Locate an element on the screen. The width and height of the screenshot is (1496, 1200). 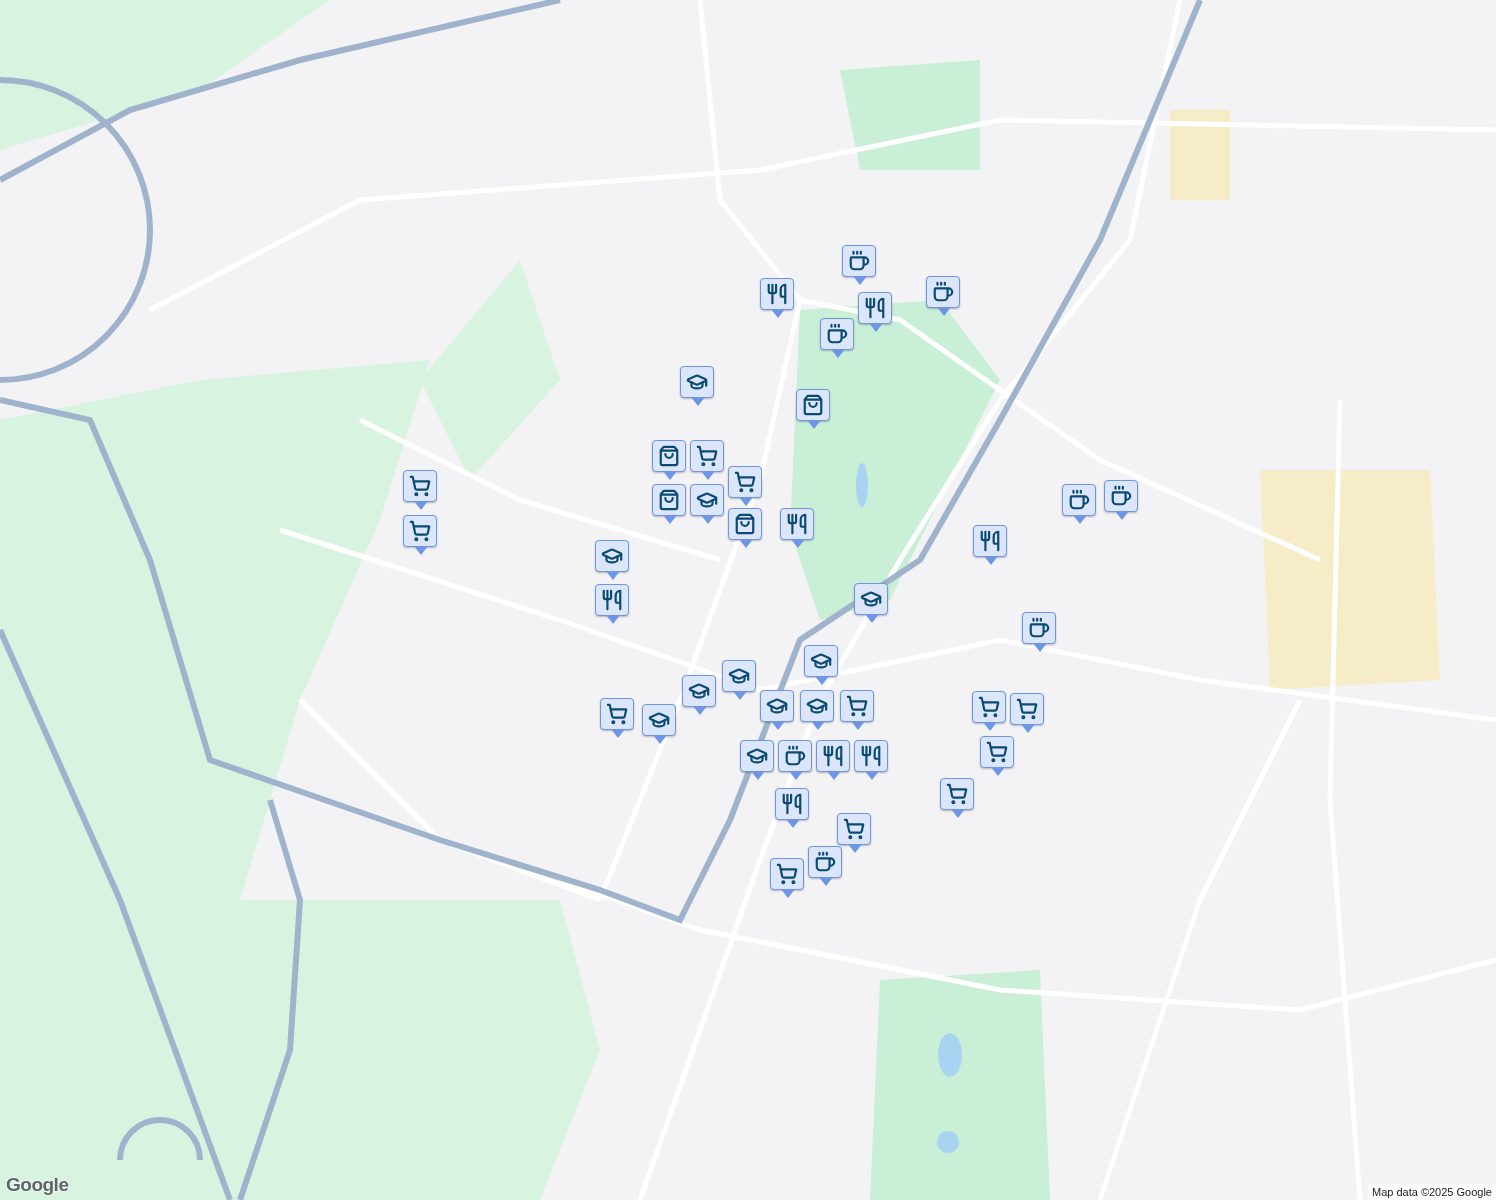
map-logo: Google is located at coordinates (37, 1185).